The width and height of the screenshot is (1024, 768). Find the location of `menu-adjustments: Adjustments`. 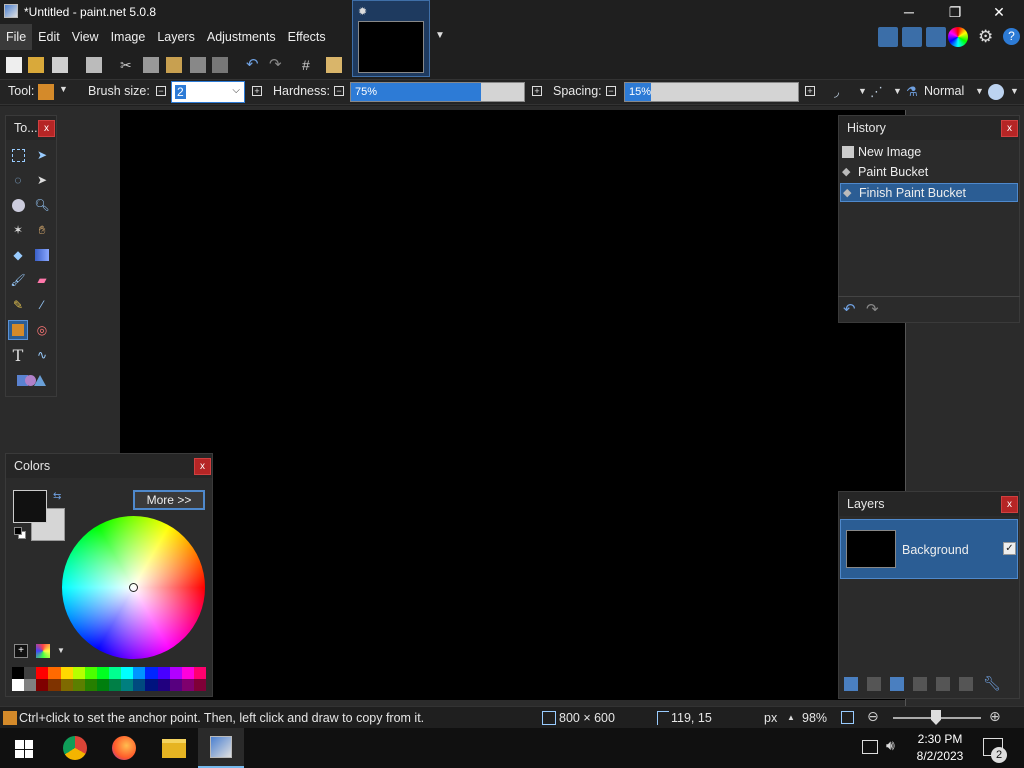

menu-adjustments: Adjustments is located at coordinates (241, 37).